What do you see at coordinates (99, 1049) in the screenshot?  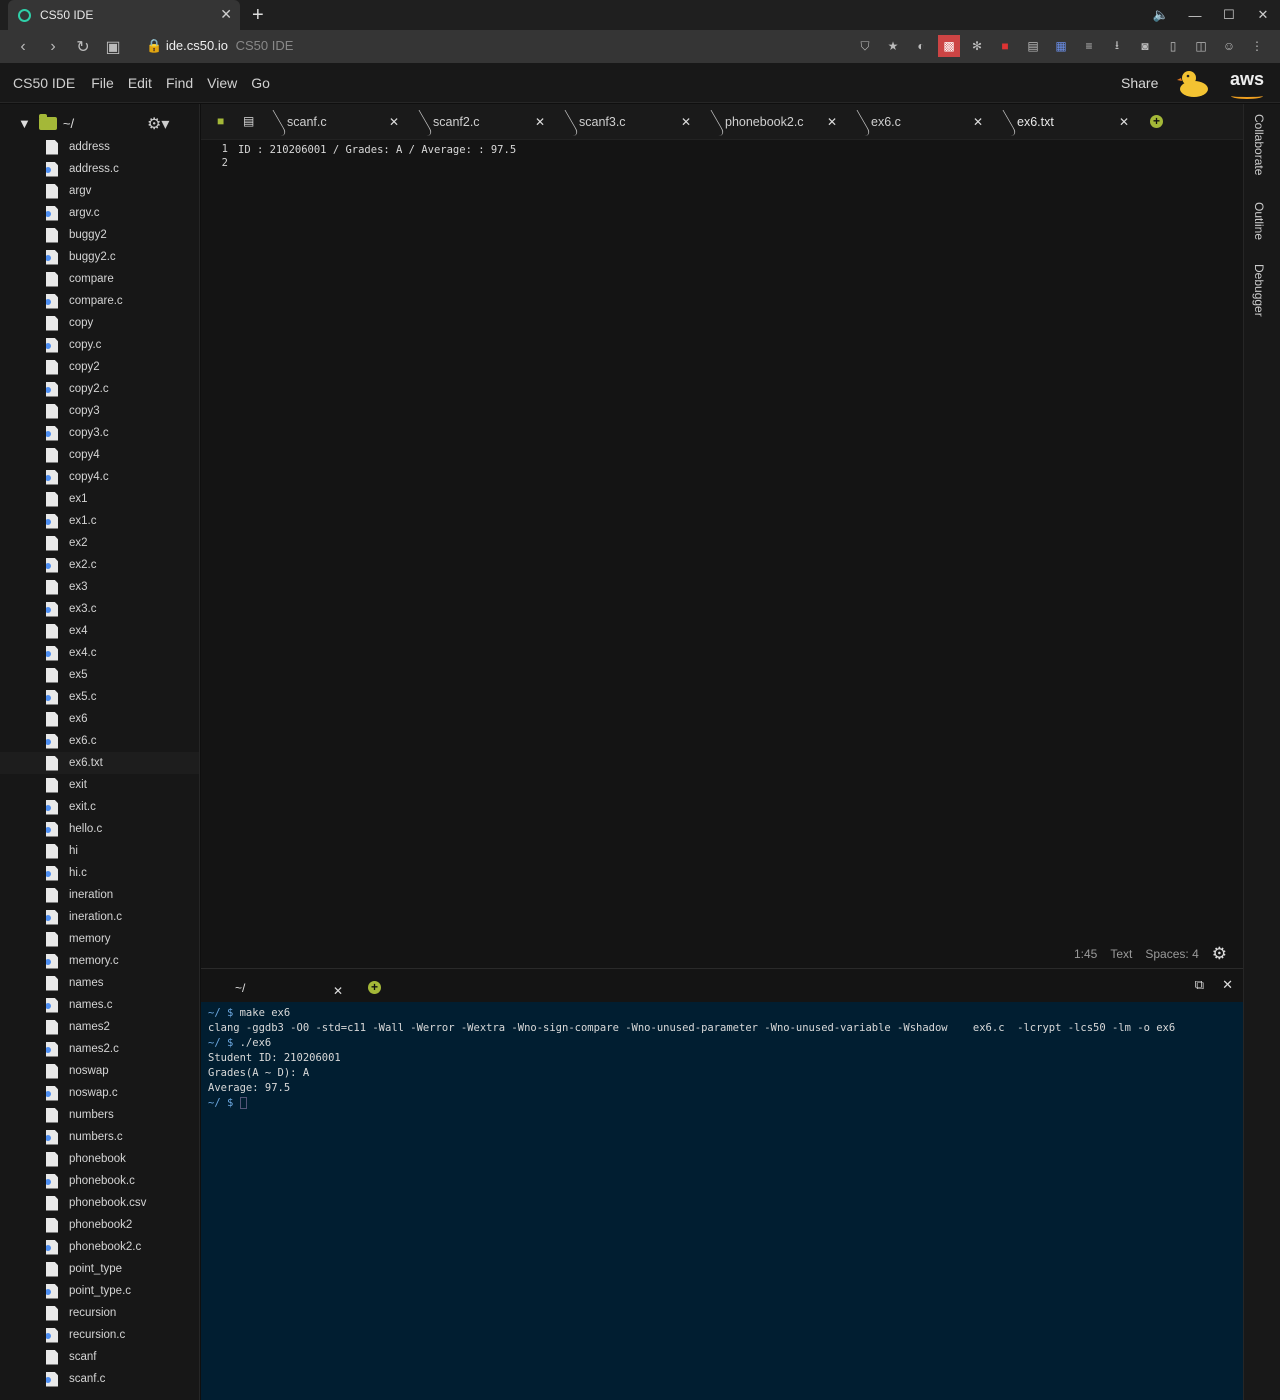 I see `list-item: names2.c` at bounding box center [99, 1049].